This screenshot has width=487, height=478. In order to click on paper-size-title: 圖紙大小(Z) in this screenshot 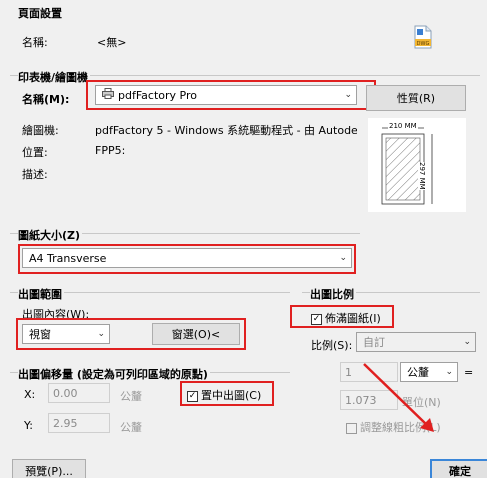, I will do `click(50, 235)`.